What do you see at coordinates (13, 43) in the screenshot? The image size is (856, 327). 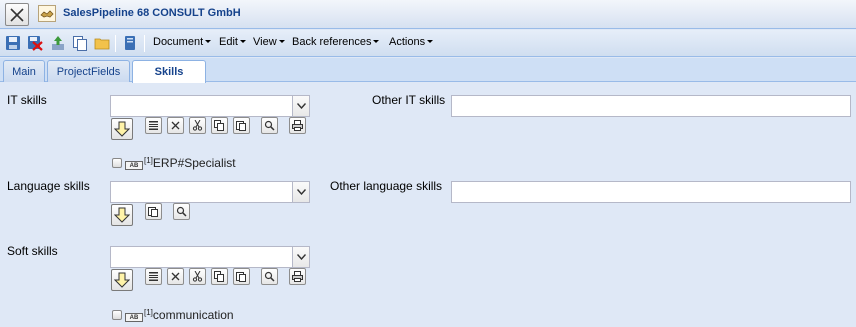 I see `save-icon` at bounding box center [13, 43].